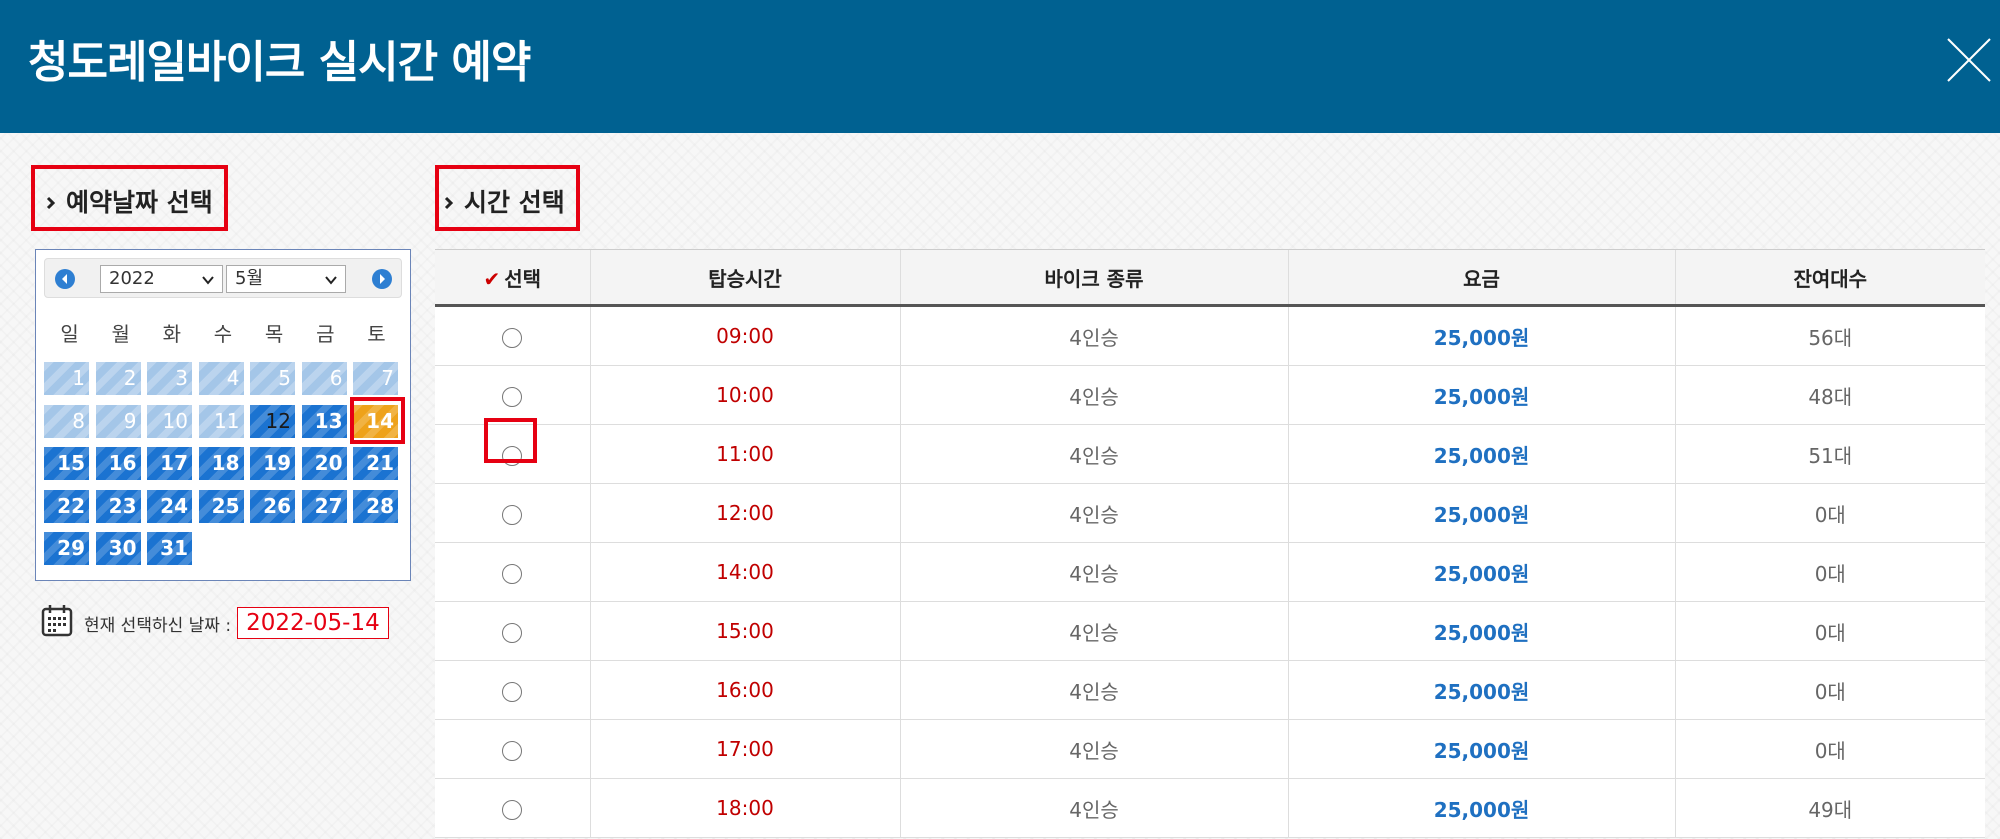 The height and width of the screenshot is (839, 2000). Describe the element at coordinates (744, 808) in the screenshot. I see `time-cell: 18:00` at that location.